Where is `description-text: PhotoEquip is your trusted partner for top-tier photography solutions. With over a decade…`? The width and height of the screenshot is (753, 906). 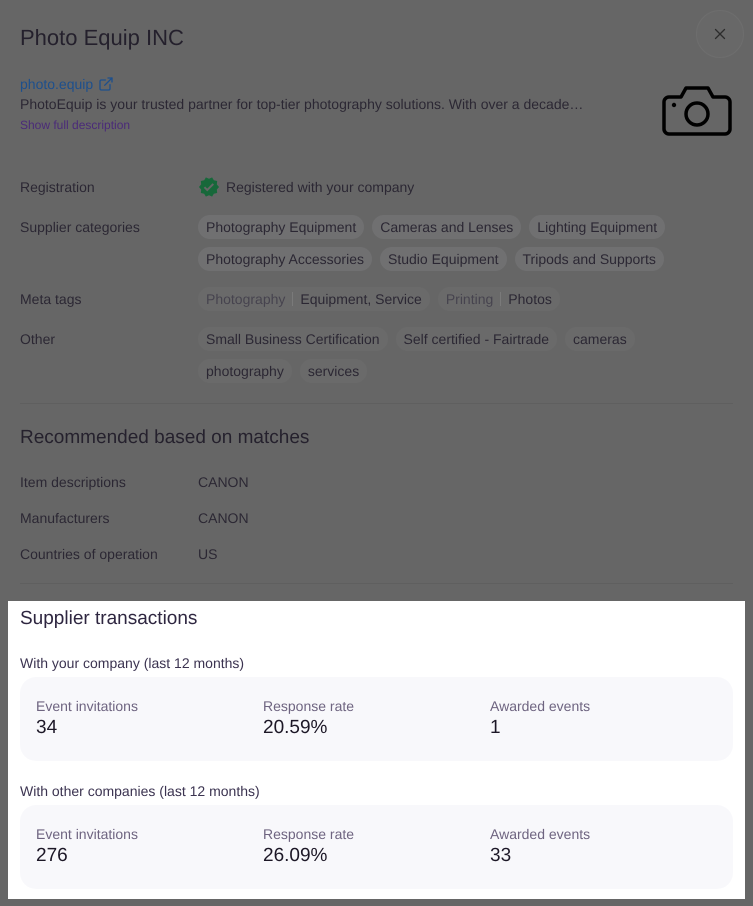 description-text: PhotoEquip is your trusted partner for top-tier photography solutions. With over a decade… is located at coordinates (302, 104).